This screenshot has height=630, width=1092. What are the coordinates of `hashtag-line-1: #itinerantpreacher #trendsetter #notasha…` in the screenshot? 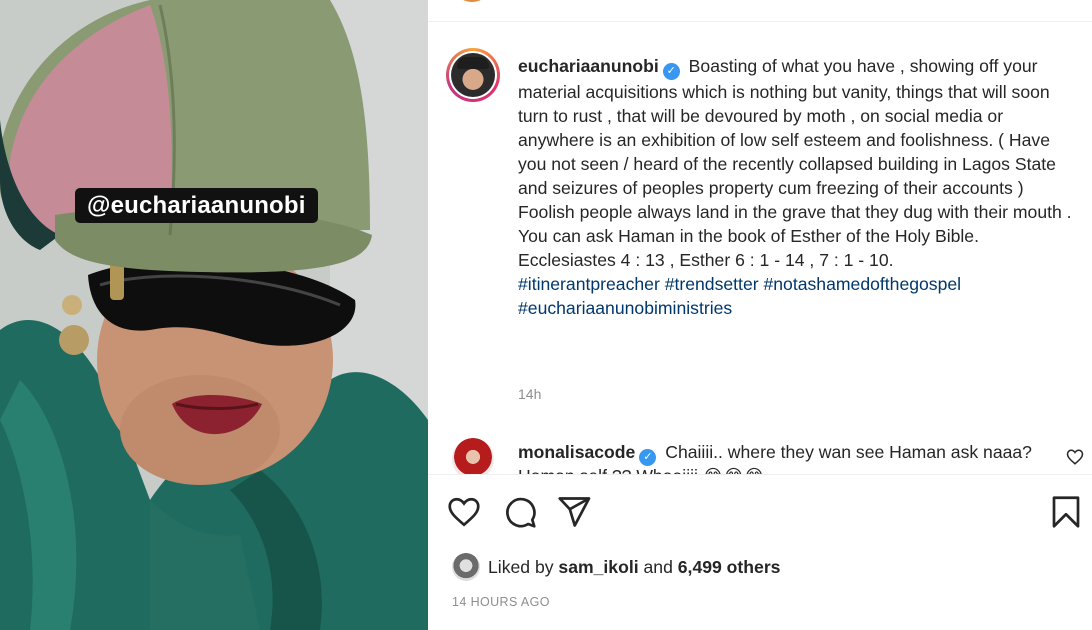 It's located at (798, 284).